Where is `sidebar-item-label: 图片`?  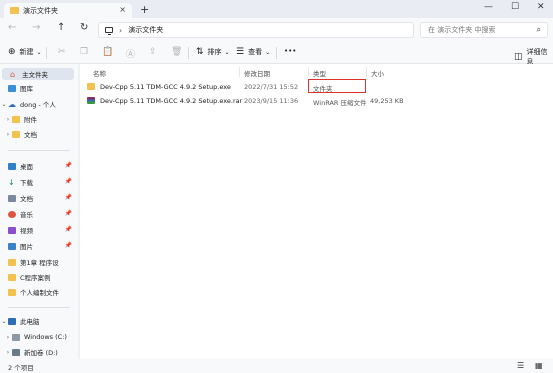
sidebar-item-label: 图片 is located at coordinates (26, 247).